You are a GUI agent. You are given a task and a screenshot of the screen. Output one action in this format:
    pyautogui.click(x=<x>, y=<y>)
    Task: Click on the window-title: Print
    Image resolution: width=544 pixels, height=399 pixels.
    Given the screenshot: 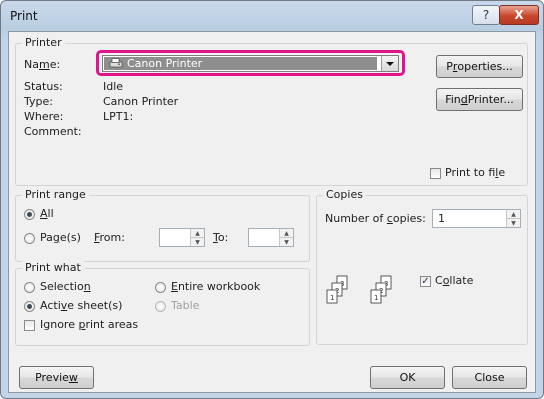 What is the action you would take?
    pyautogui.click(x=24, y=16)
    